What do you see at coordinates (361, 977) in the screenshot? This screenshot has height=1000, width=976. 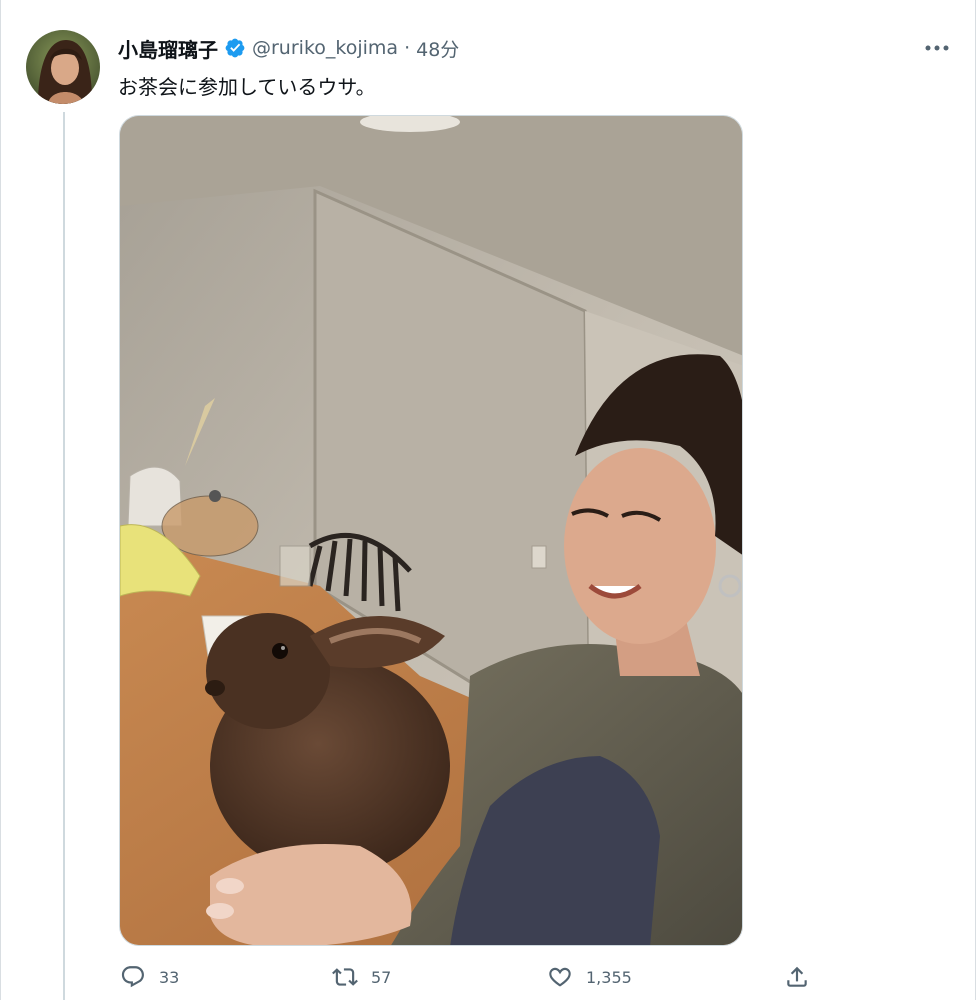 I see `retweet-button: 57` at bounding box center [361, 977].